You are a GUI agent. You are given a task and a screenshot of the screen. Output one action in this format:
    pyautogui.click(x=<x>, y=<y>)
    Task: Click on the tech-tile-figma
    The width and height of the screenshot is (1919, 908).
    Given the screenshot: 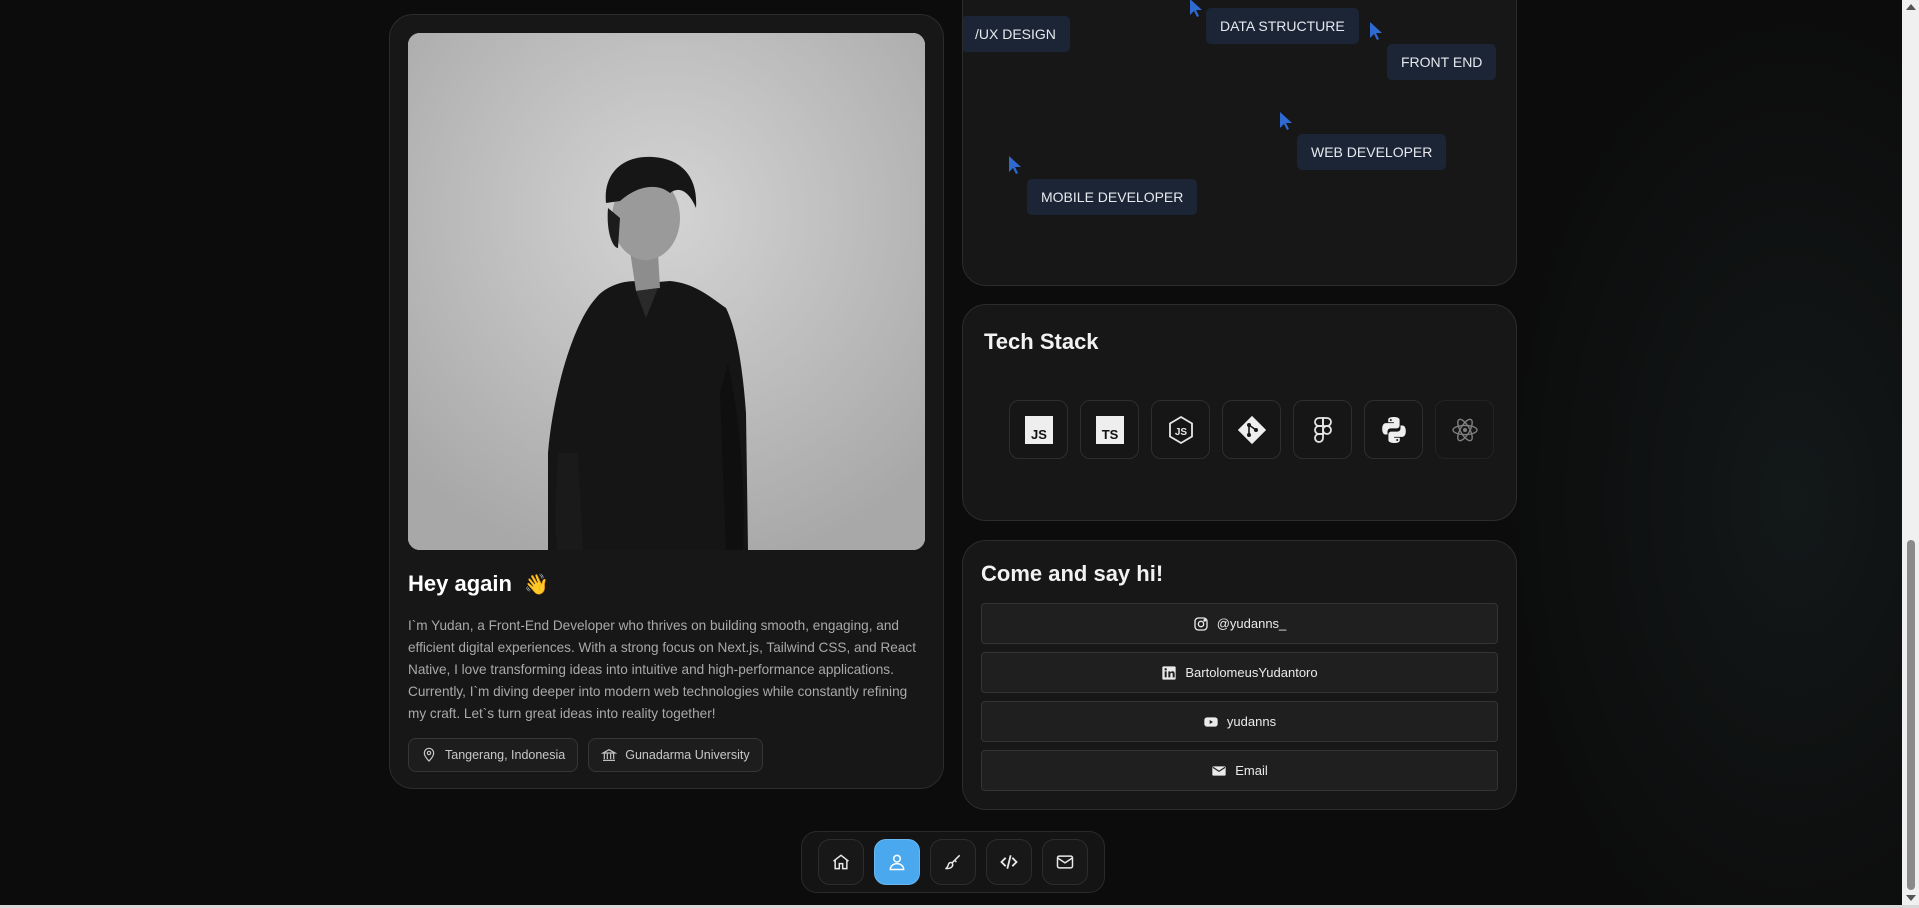 What is the action you would take?
    pyautogui.click(x=1322, y=429)
    